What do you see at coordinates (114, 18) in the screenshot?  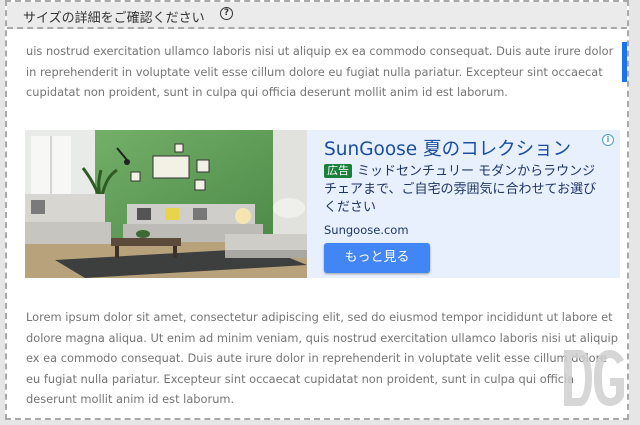 I see `section-title: サイズの詳細をご確認ください` at bounding box center [114, 18].